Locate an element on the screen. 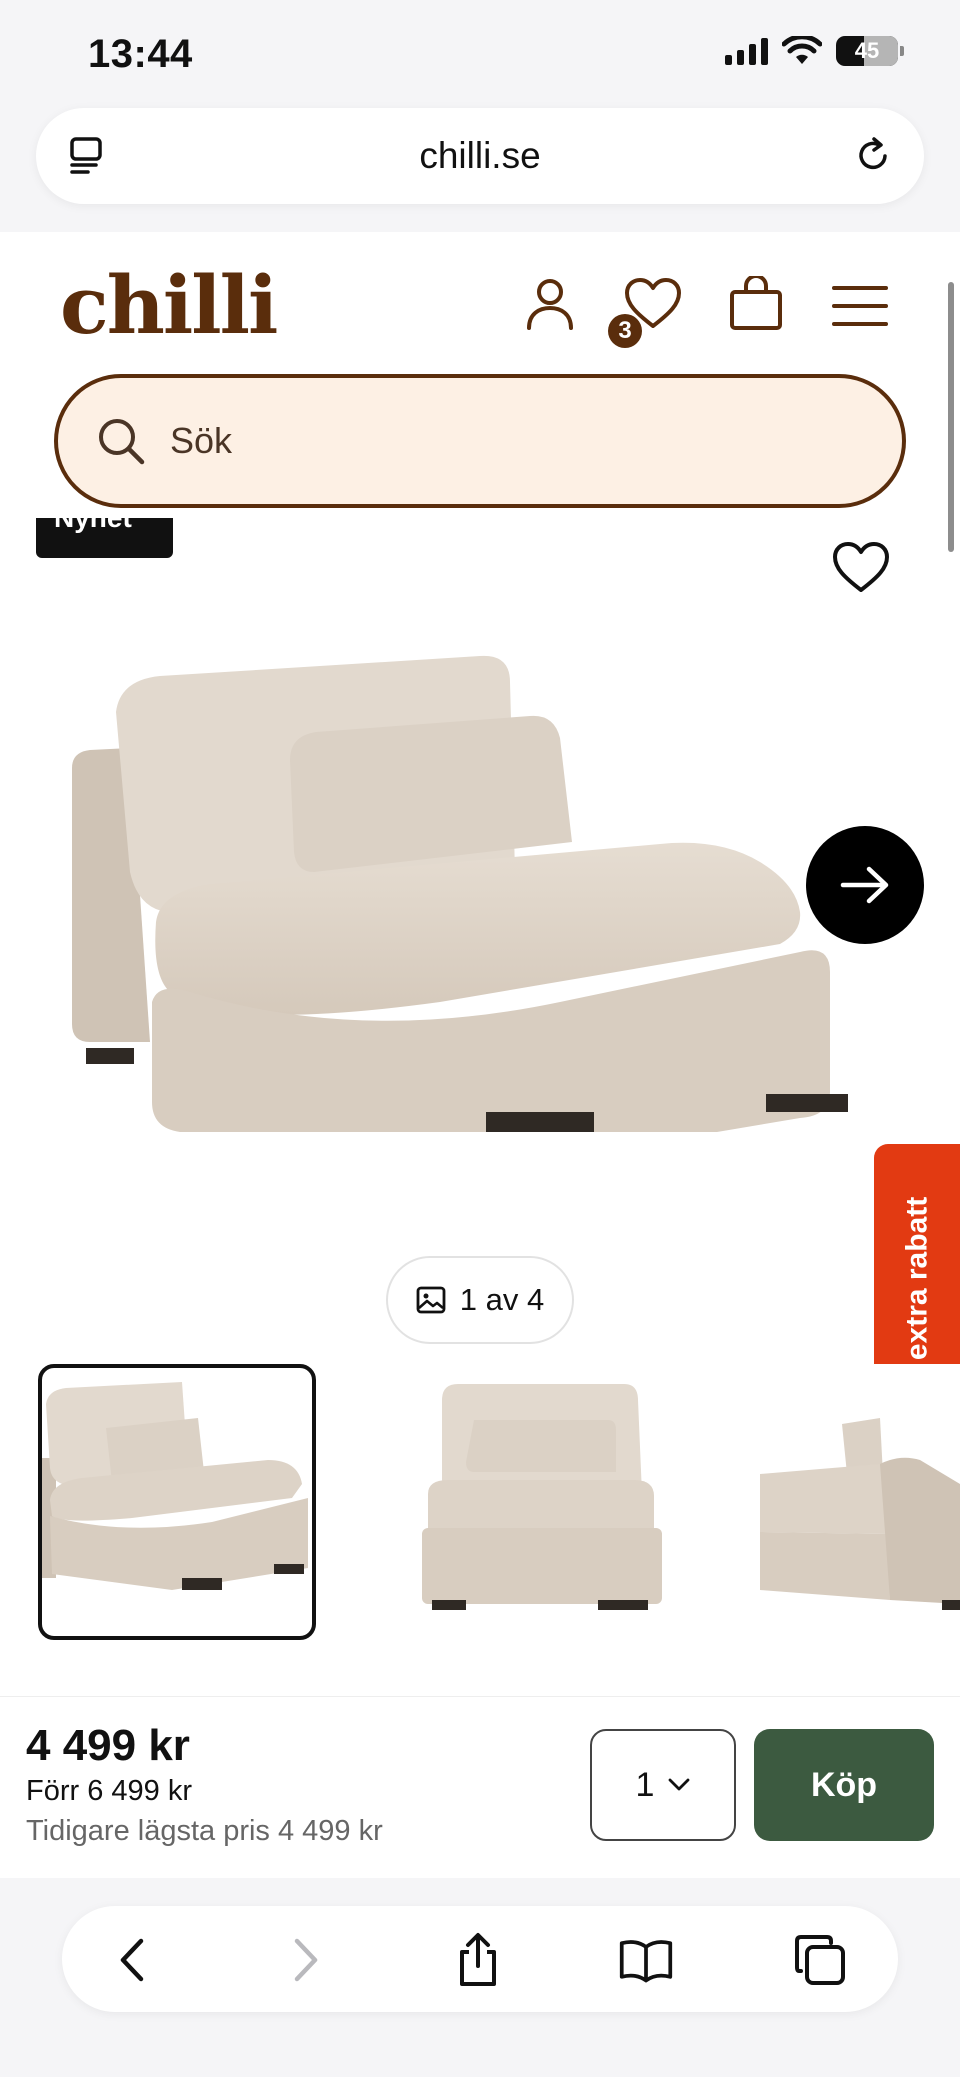  url-domain: chilli.se is located at coordinates (479, 156).